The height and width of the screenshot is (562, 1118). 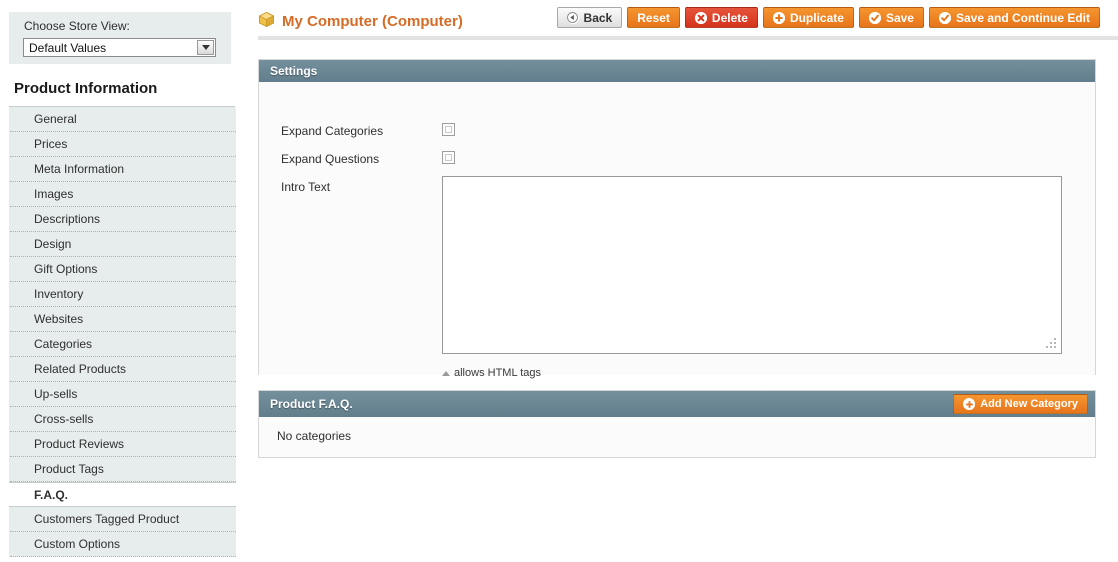 What do you see at coordinates (51, 495) in the screenshot?
I see `sidebar-item-label: F.A.Q.` at bounding box center [51, 495].